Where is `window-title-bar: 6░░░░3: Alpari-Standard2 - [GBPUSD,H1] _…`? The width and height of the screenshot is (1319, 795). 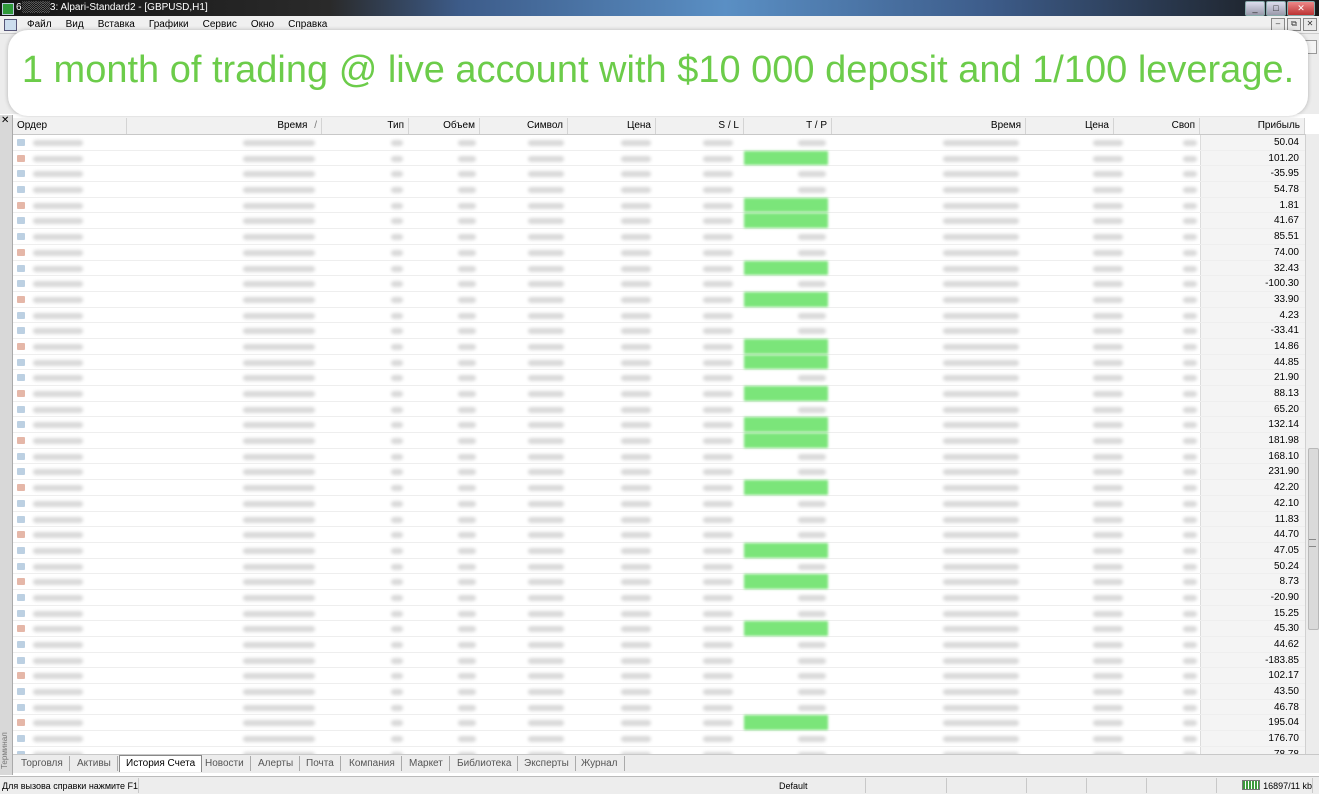 window-title-bar: 6░░░░3: Alpari-Standard2 - [GBPUSD,H1] _… is located at coordinates (659, 8).